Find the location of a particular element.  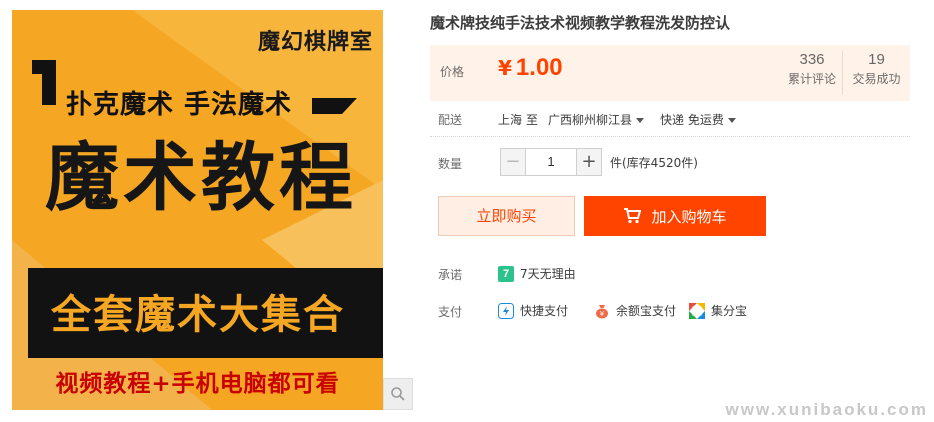

add-to-cart-button: 加入购物车 is located at coordinates (675, 216).